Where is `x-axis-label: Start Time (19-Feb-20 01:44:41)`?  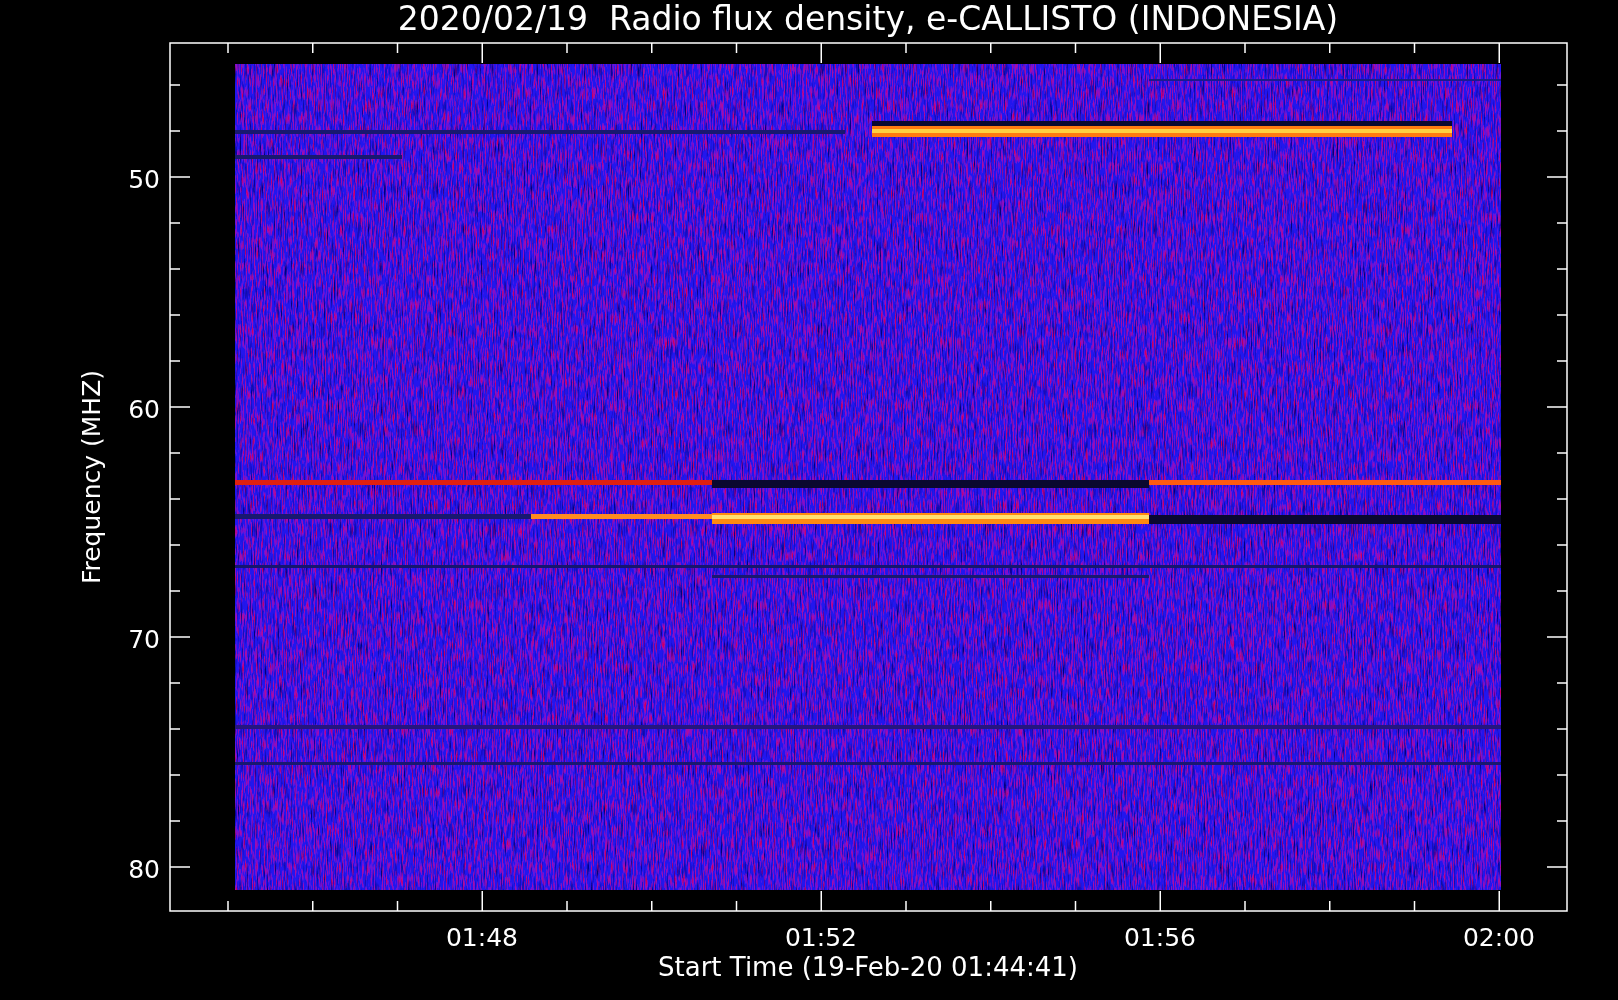 x-axis-label: Start Time (19-Feb-20 01:44:41) is located at coordinates (868, 967).